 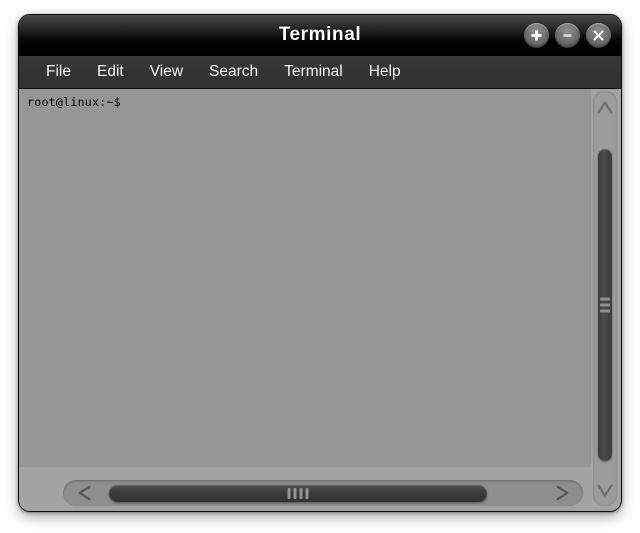 I want to click on scroll-up-button, so click(x=605, y=107).